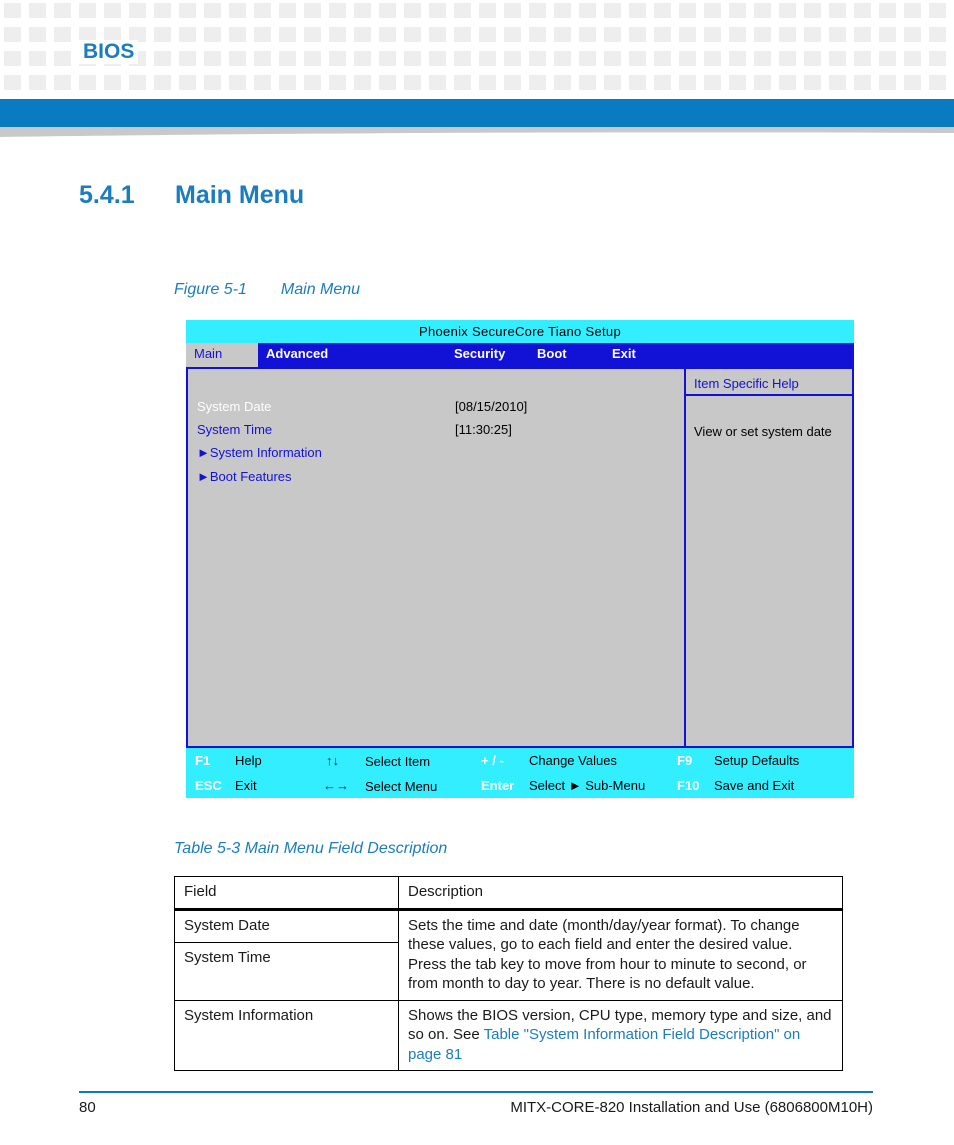 Image resolution: width=954 pixels, height=1145 pixels. I want to click on footer-rule, so click(476, 1092).